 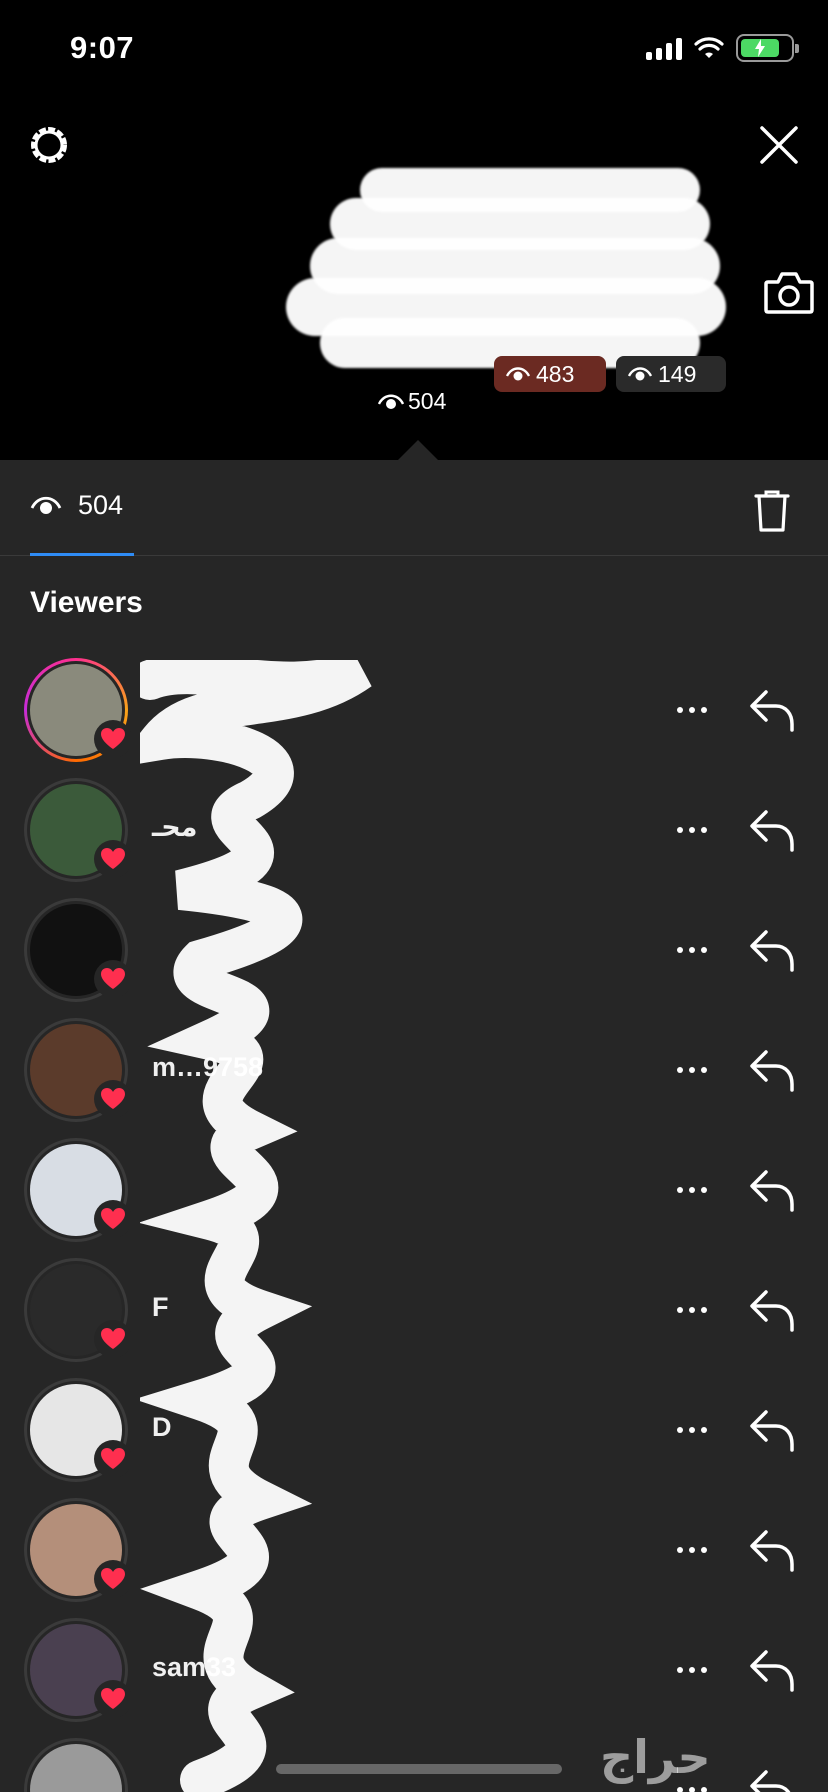 I want to click on settings-gear-icon, so click(x=49, y=145).